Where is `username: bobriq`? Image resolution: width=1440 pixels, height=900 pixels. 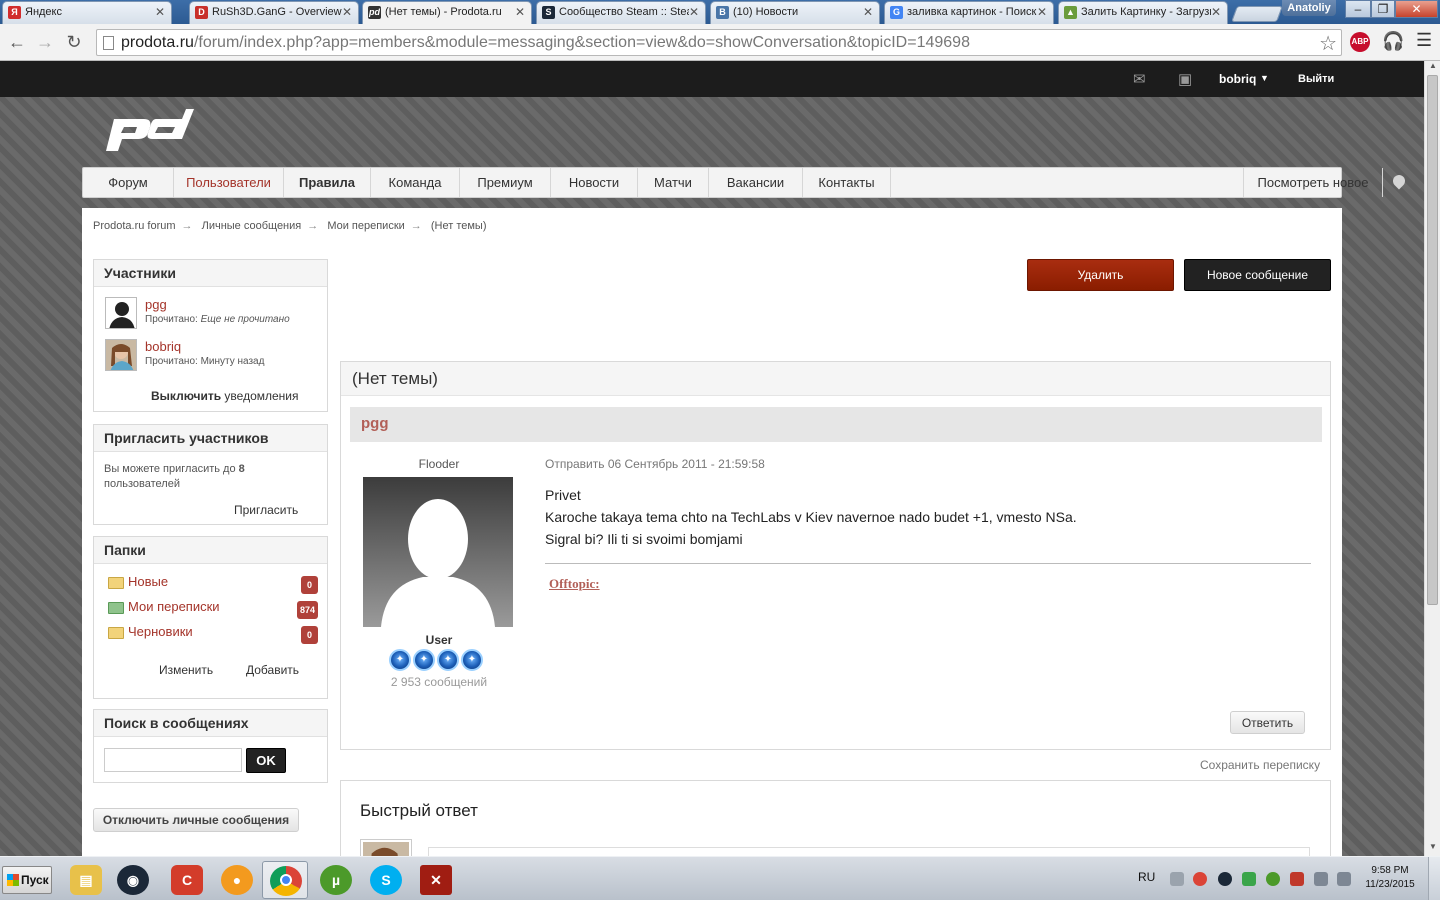
username: bobriq is located at coordinates (1237, 79).